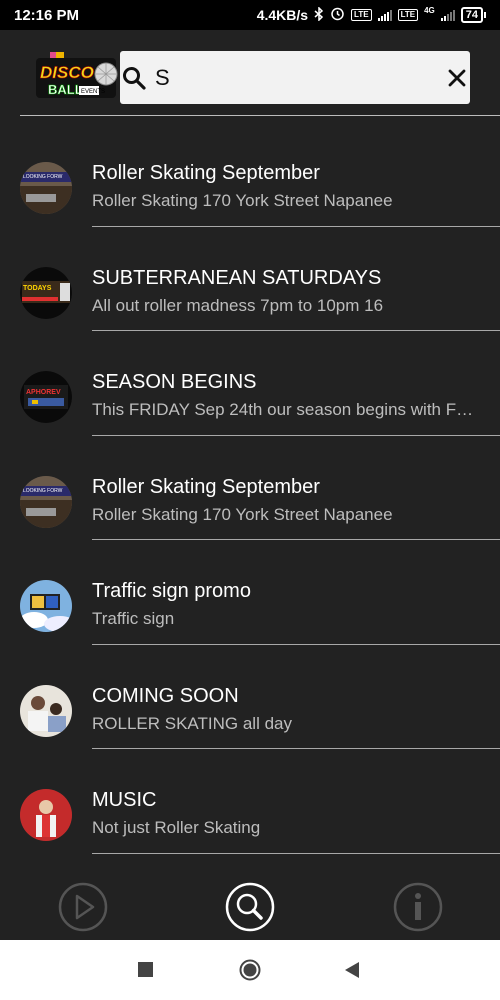 The height and width of the screenshot is (1000, 500). Describe the element at coordinates (250, 15) in the screenshot. I see `status-bar: 12:16 PM 4.4KB/s LTE LTE 4G 74` at that location.